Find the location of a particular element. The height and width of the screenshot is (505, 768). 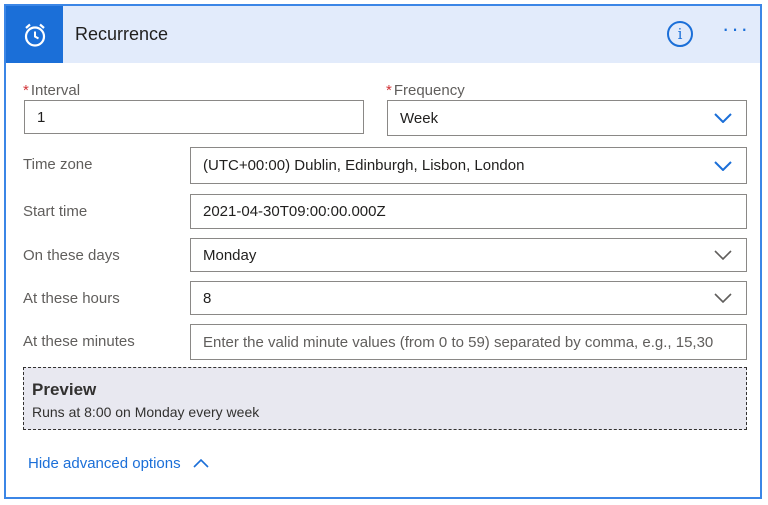

timezone-label: Time zone is located at coordinates (58, 164).